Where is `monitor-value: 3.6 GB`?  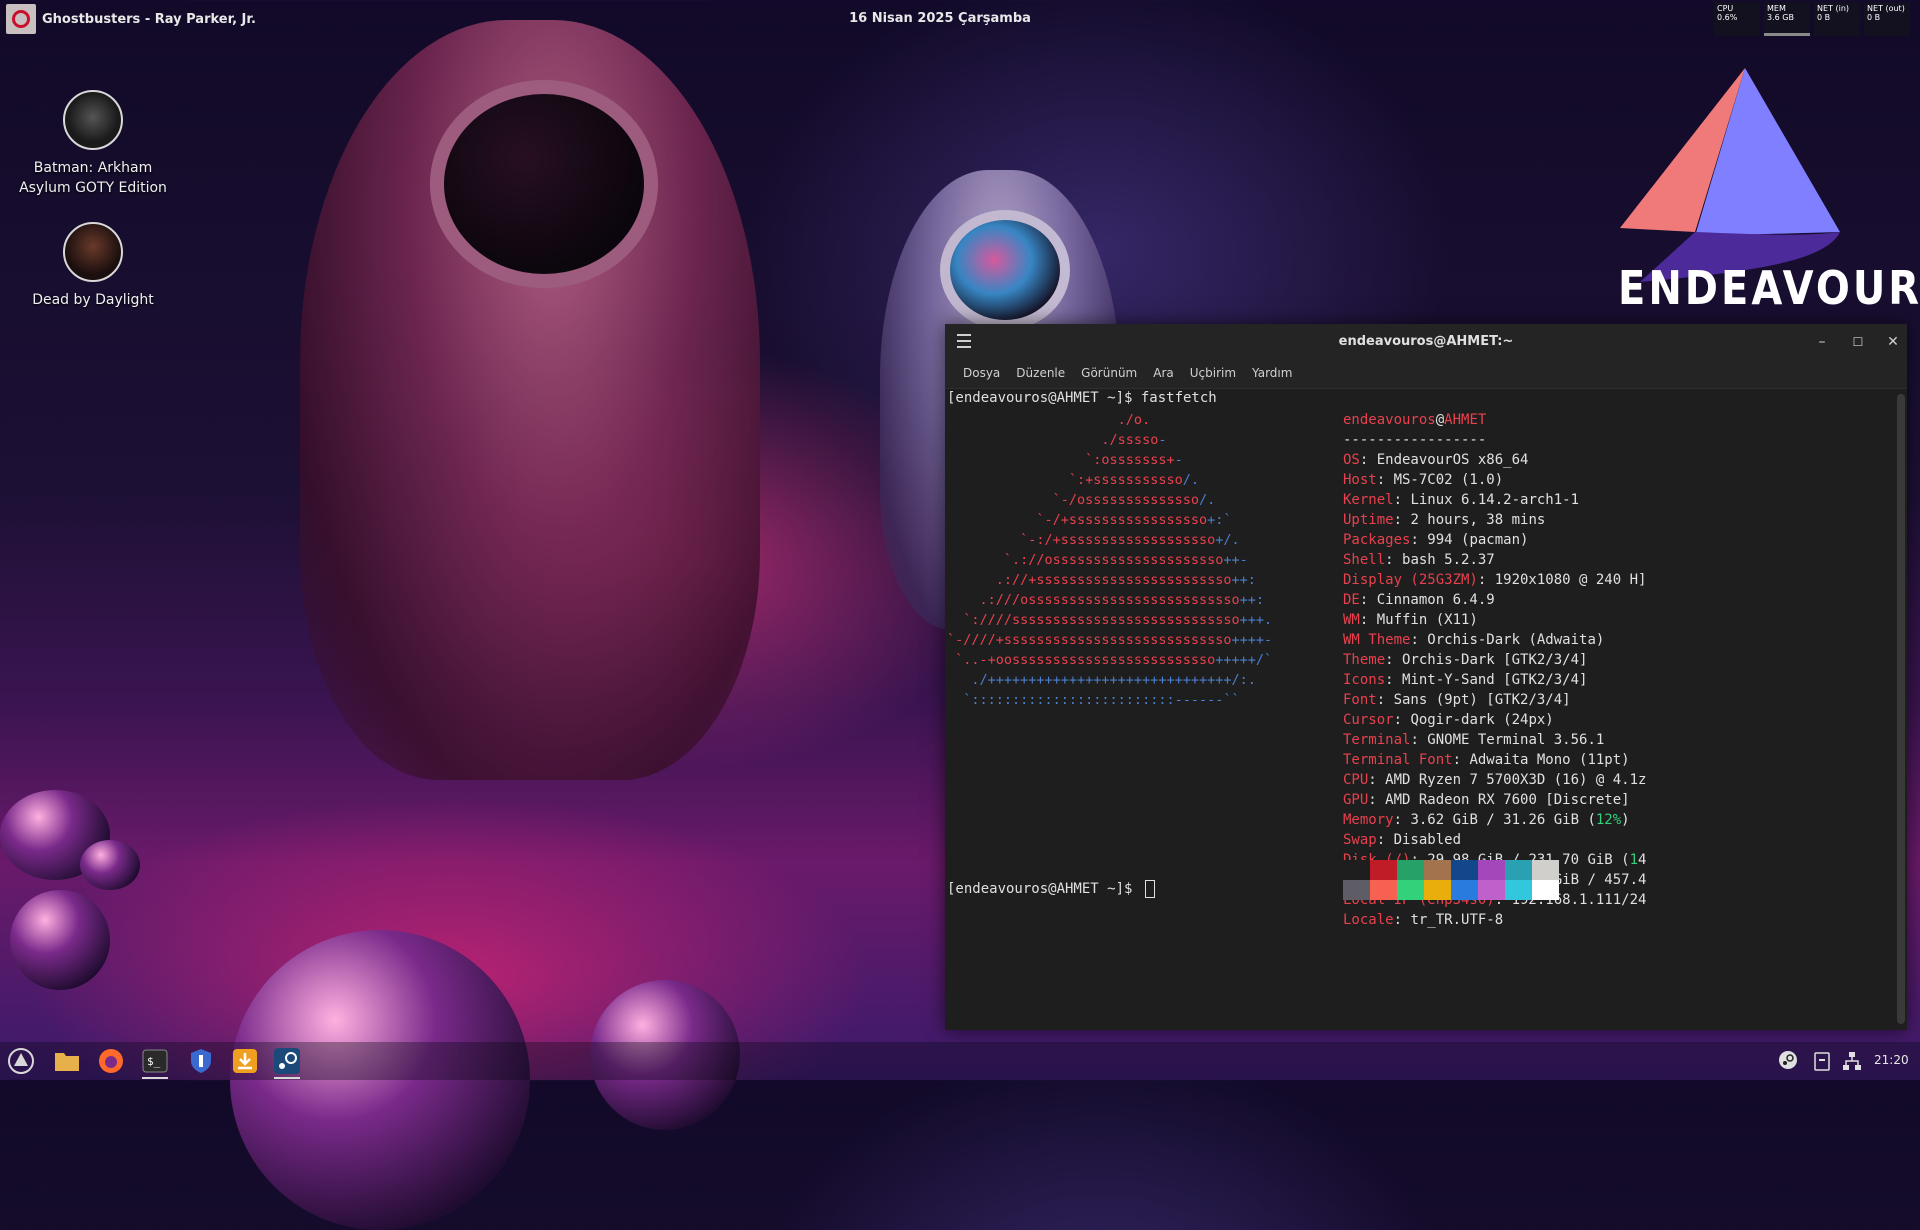
monitor-value: 3.6 GB is located at coordinates (1780, 17).